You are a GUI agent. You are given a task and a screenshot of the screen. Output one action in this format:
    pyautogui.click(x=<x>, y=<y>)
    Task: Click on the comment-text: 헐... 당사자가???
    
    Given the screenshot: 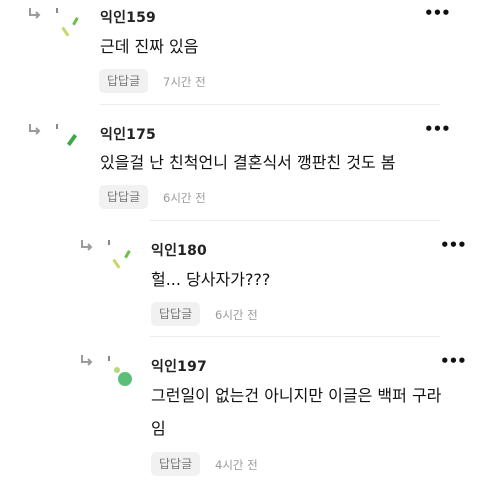 What is the action you would take?
    pyautogui.click(x=211, y=279)
    